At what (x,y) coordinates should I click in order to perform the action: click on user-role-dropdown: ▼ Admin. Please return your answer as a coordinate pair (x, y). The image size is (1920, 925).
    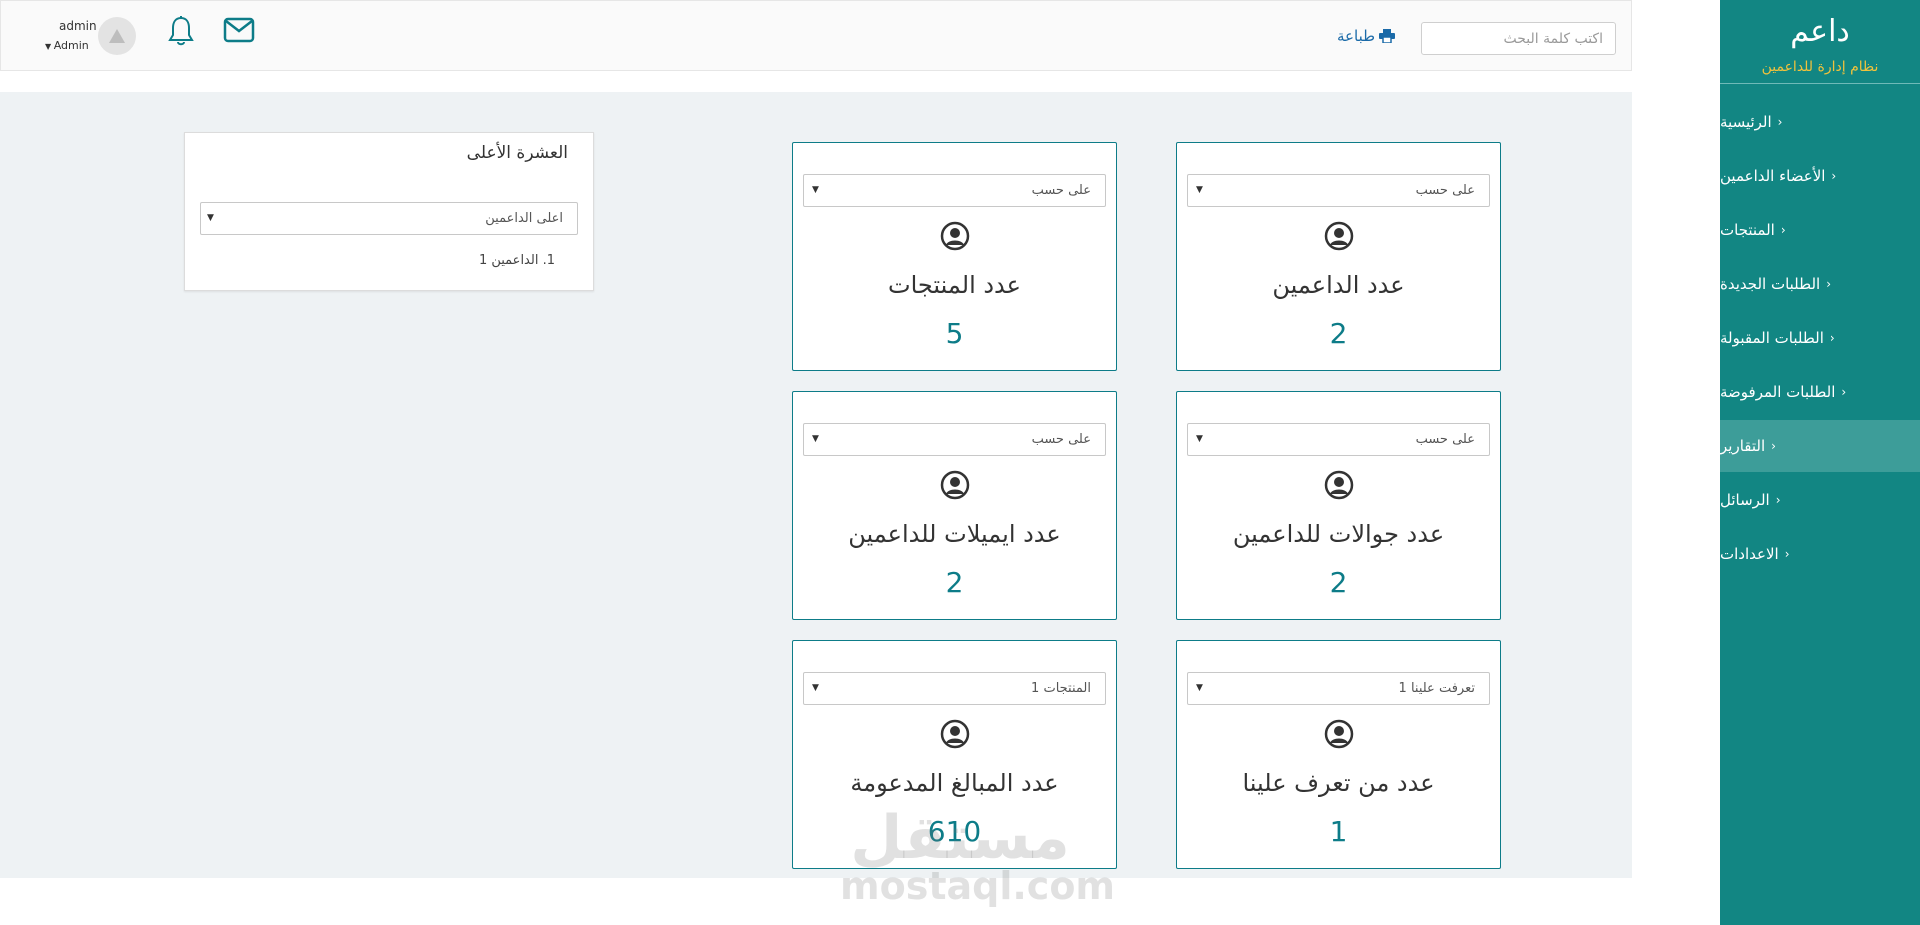
    Looking at the image, I should click on (67, 45).